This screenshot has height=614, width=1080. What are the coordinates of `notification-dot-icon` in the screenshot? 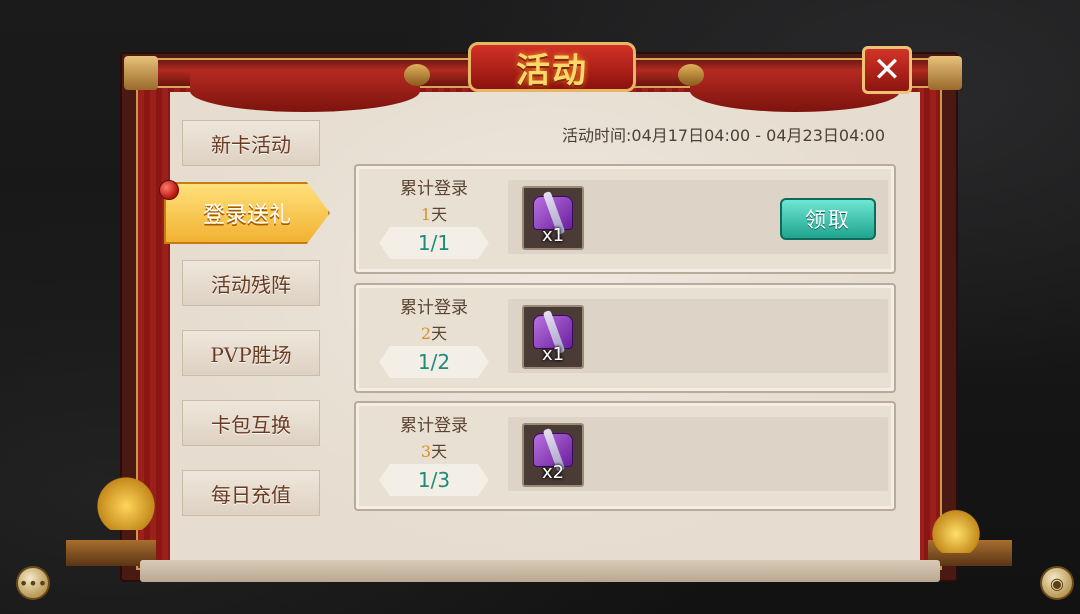 It's located at (169, 190).